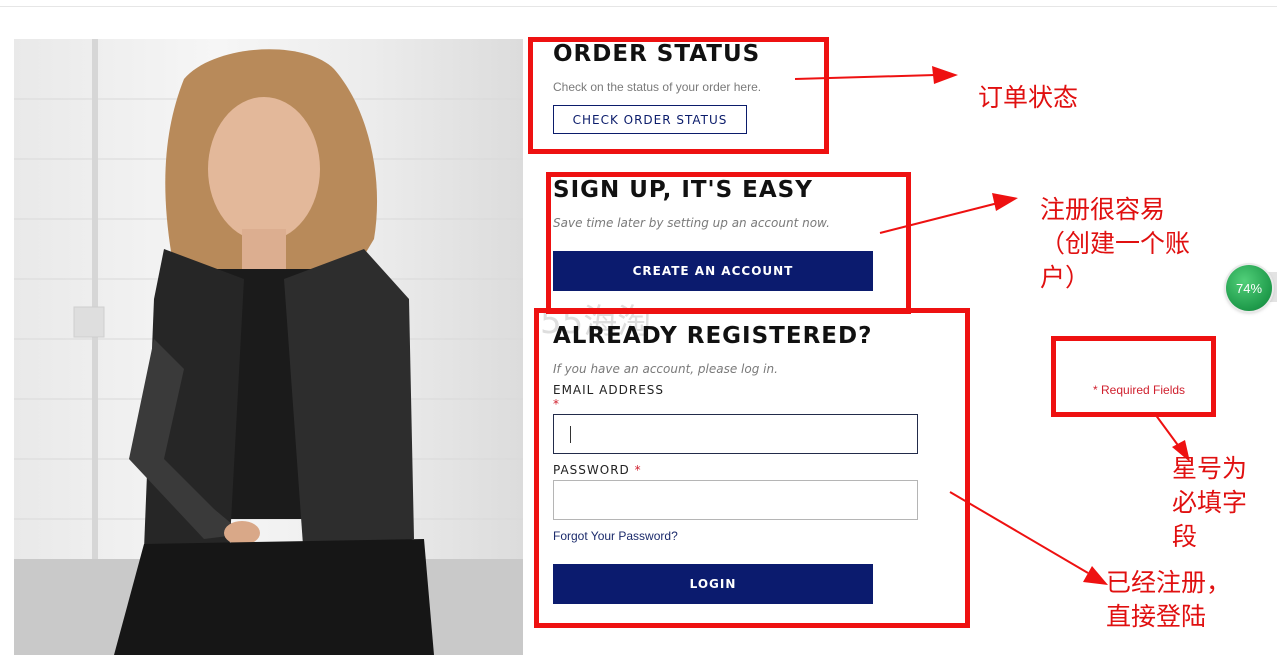  I want to click on annotation-signup: 注册很容易 （创建一个账 户）, so click(1115, 244).